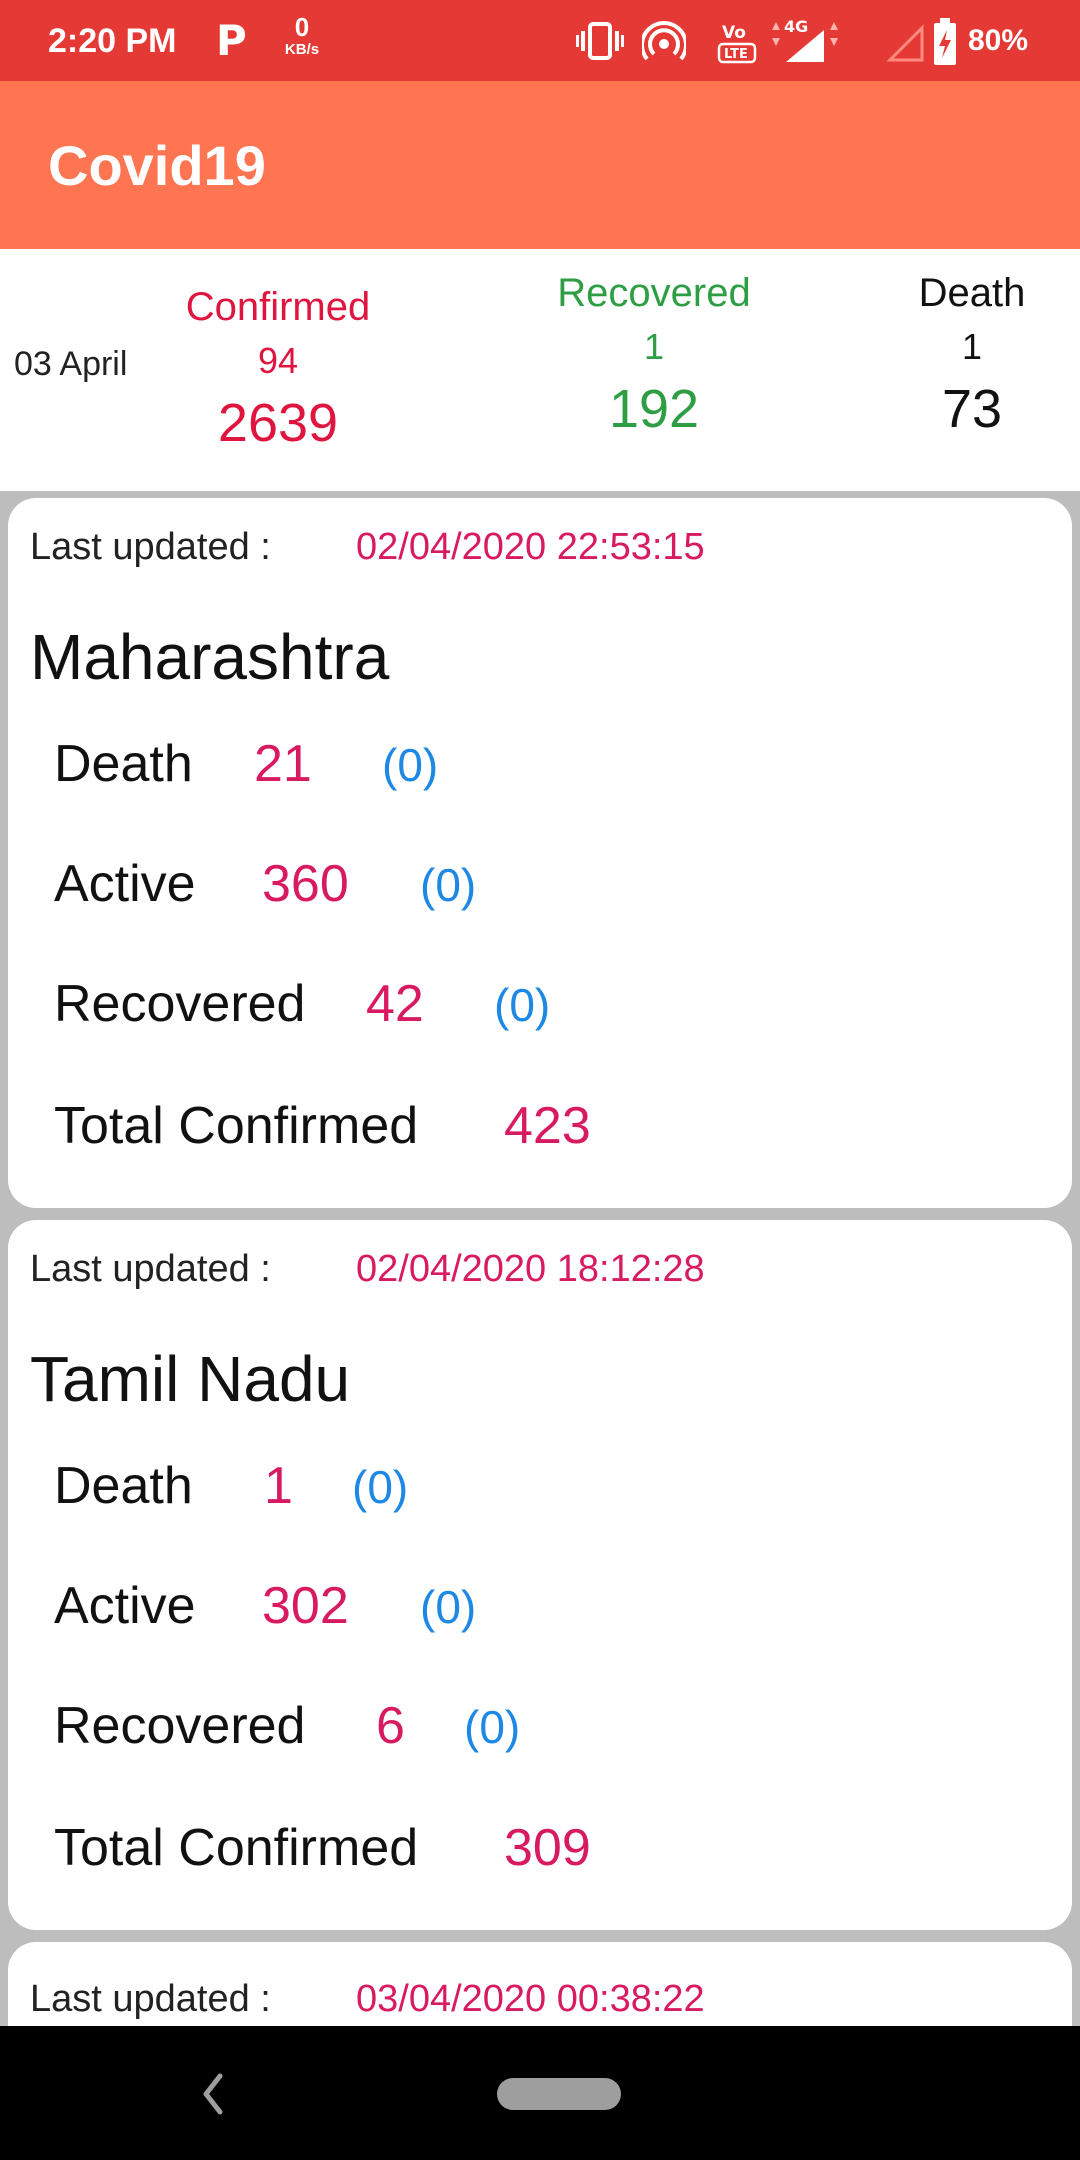 The width and height of the screenshot is (1080, 2160). I want to click on state-name: Maharashtra, so click(210, 657).